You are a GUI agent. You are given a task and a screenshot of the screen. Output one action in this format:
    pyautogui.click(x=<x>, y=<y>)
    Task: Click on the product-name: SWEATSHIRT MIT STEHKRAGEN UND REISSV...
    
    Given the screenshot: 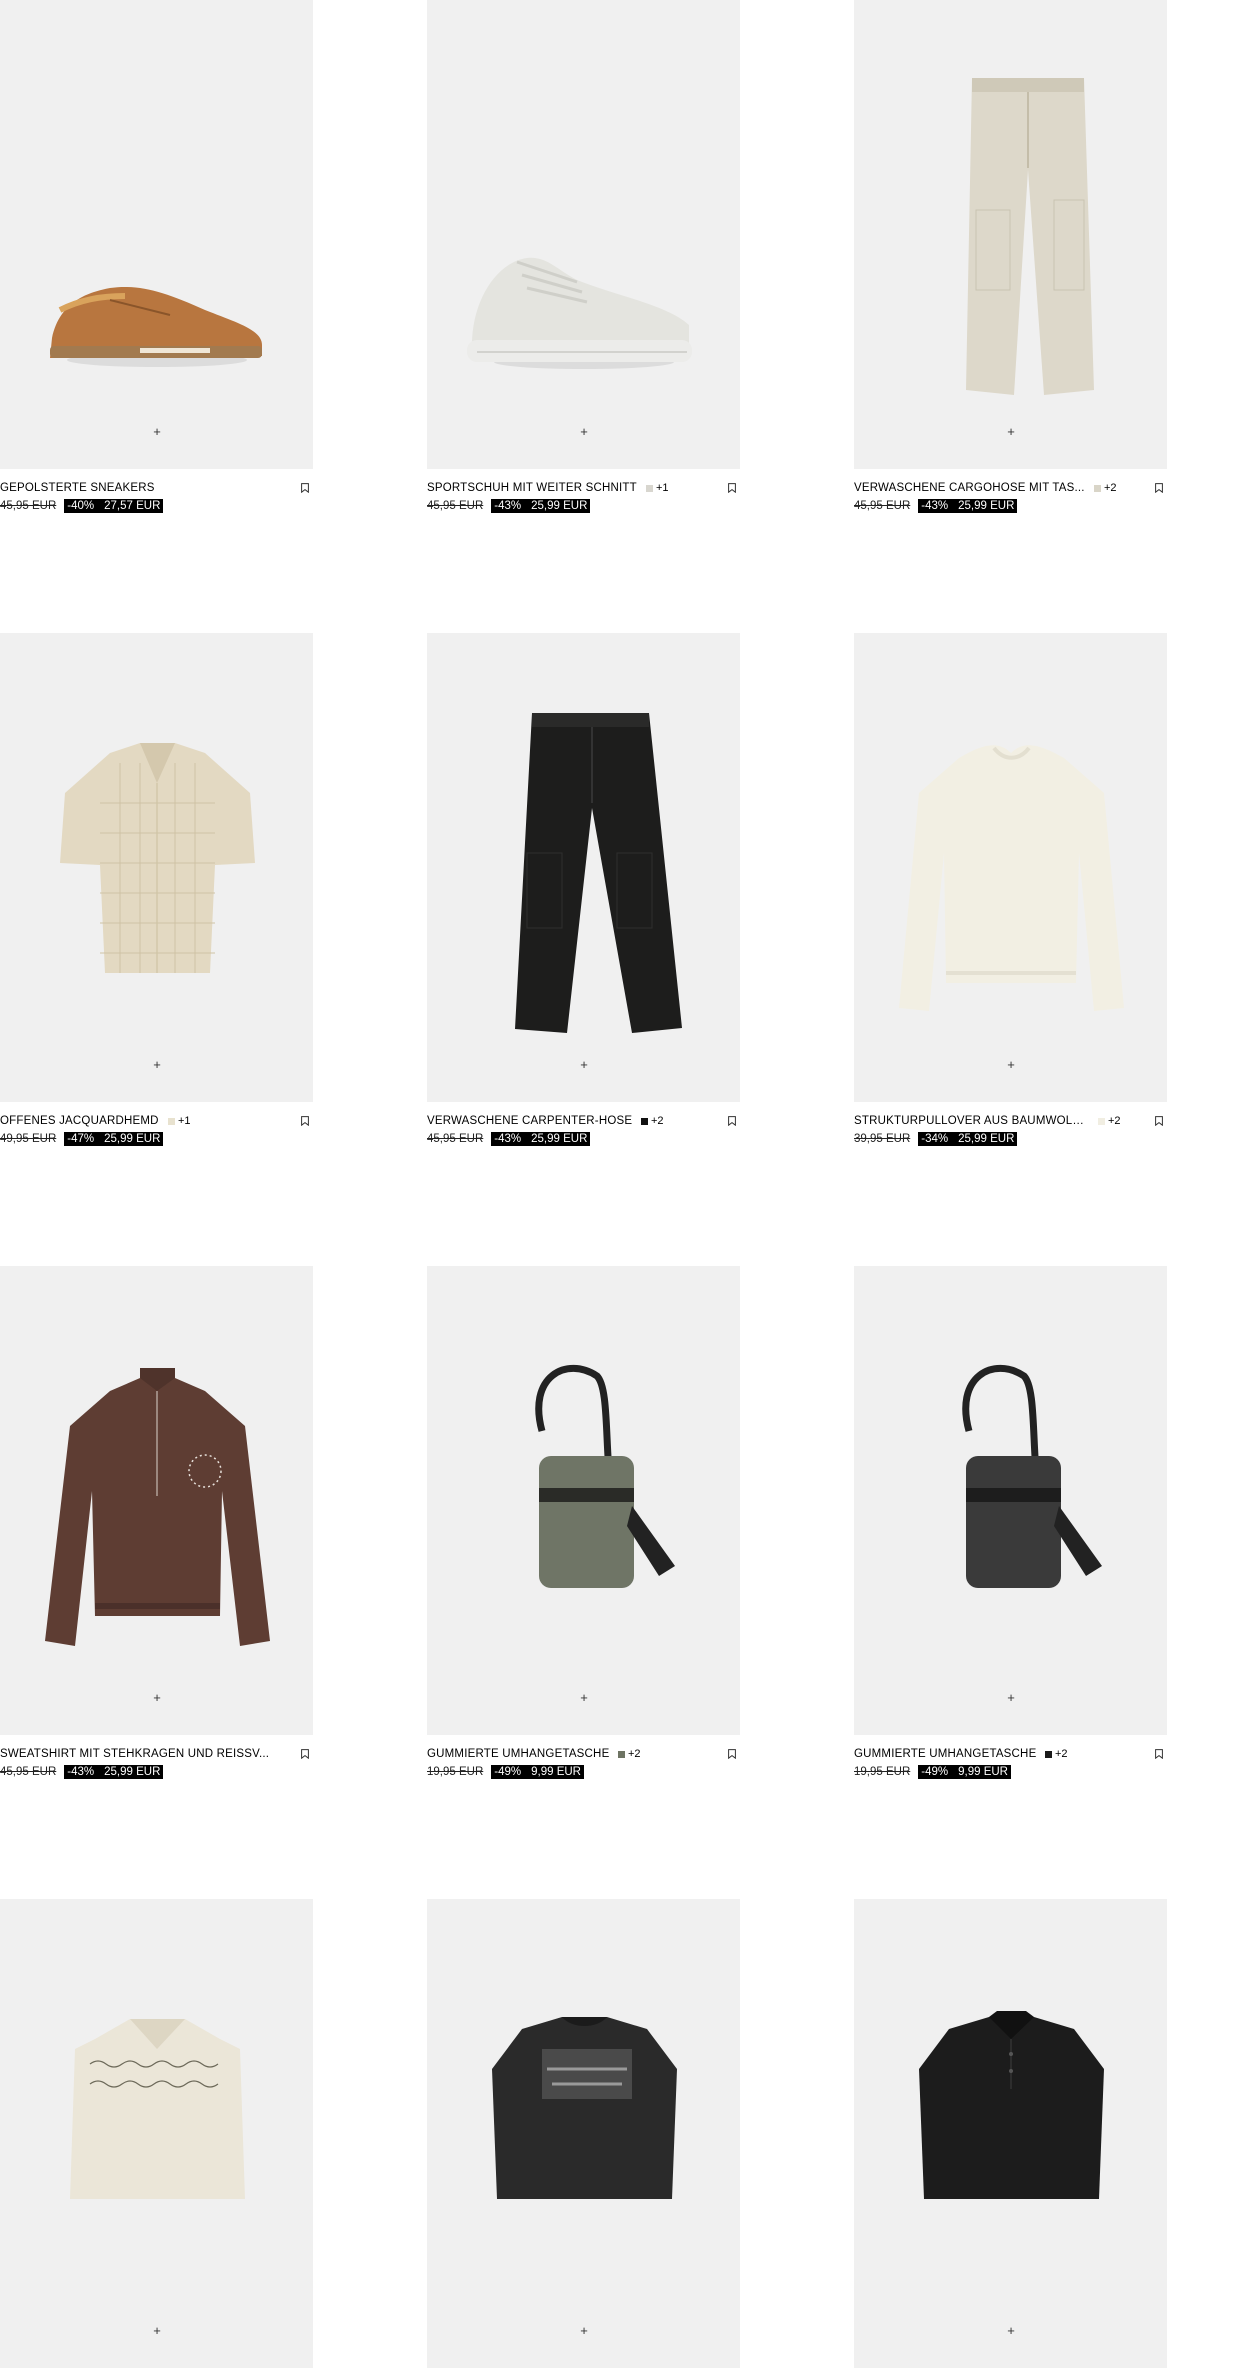 What is the action you would take?
    pyautogui.click(x=134, y=1754)
    